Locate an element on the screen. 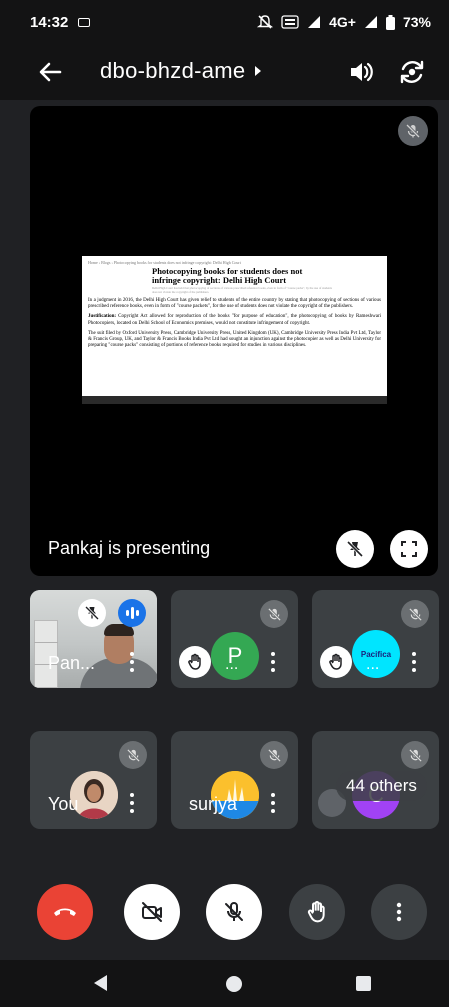  fullscreen-icon is located at coordinates (409, 549).